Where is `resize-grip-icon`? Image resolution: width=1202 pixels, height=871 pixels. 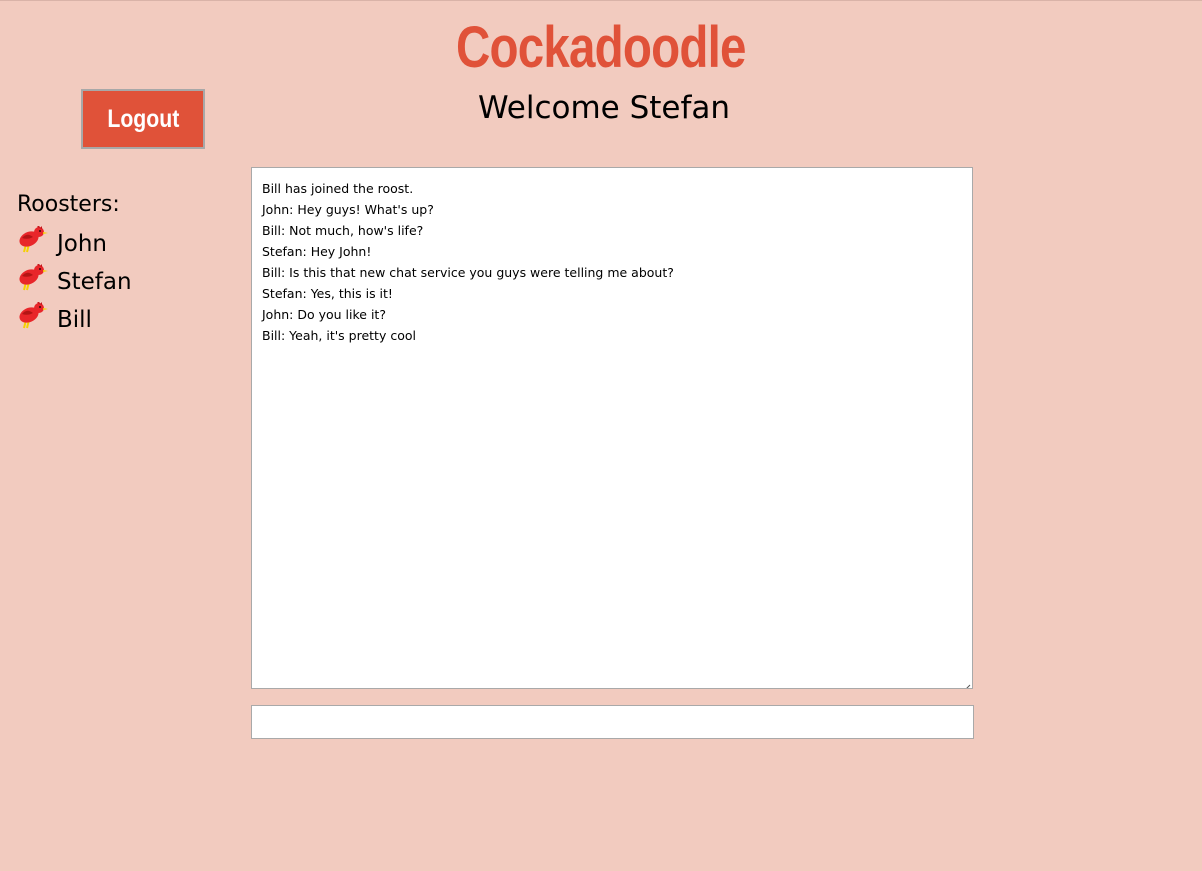
resize-grip-icon is located at coordinates (966, 683).